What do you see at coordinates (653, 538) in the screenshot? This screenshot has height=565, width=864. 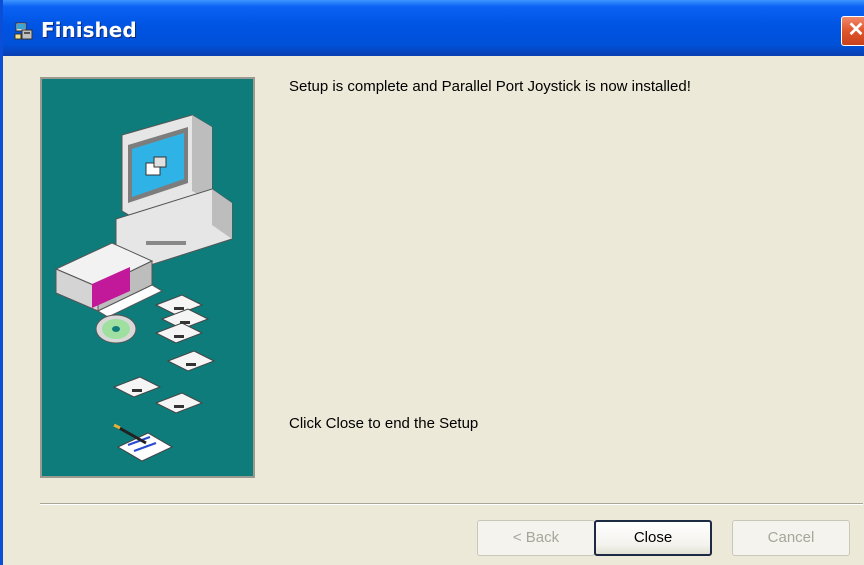 I see `close-button: Close` at bounding box center [653, 538].